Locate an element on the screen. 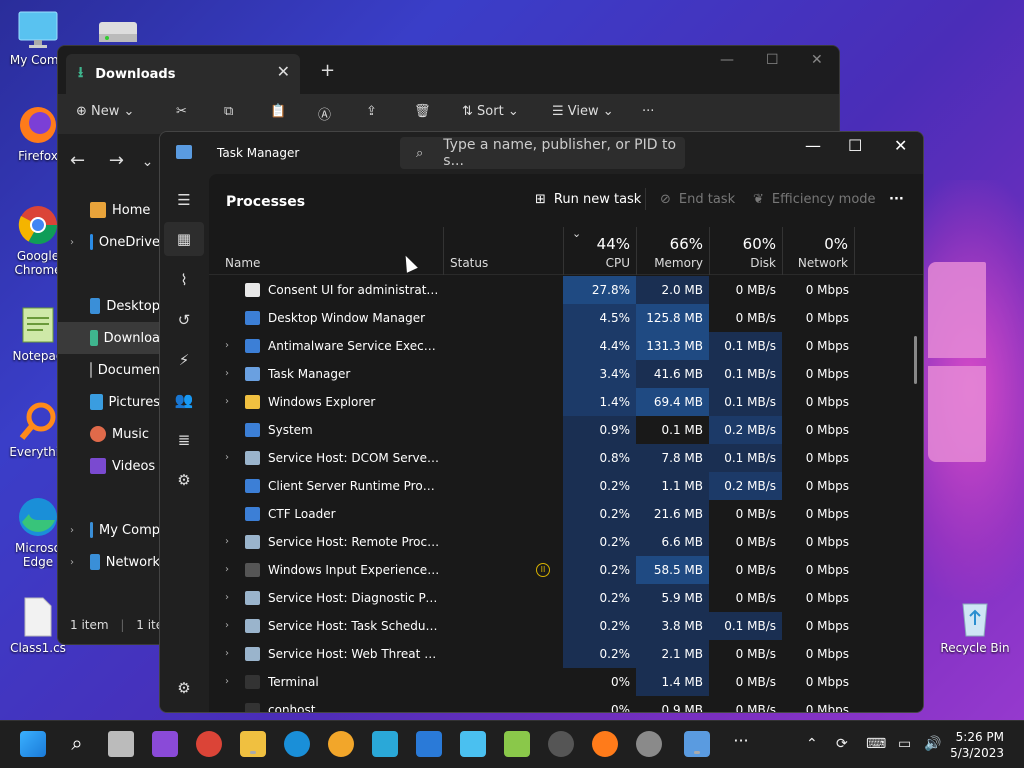 Image resolution: width=1024 pixels, height=768 pixels. run-new-task-button: ⊞ Run new task is located at coordinates (588, 199).